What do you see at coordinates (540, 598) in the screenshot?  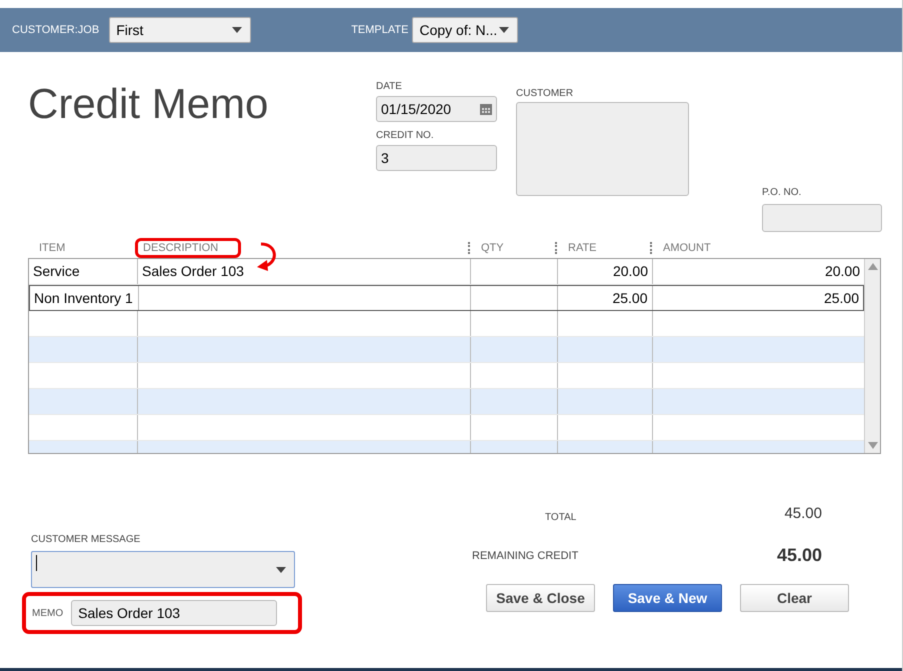 I see `save-close-button: Save & Close` at bounding box center [540, 598].